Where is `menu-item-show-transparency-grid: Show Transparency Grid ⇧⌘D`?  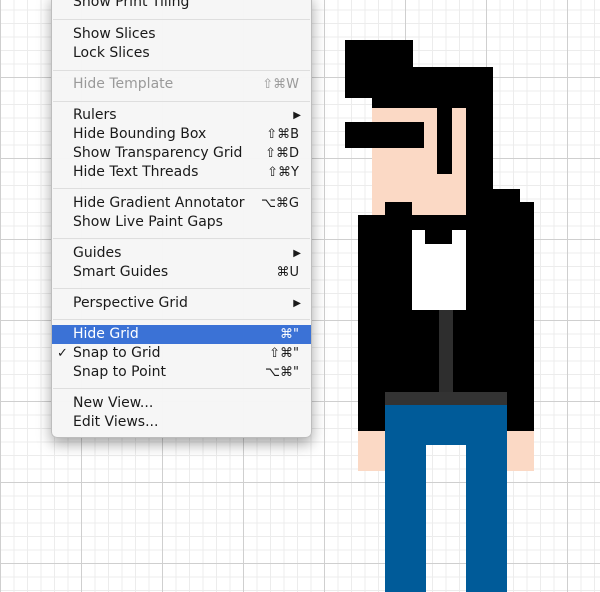
menu-item-show-transparency-grid: Show Transparency Grid ⇧⌘D is located at coordinates (181, 153).